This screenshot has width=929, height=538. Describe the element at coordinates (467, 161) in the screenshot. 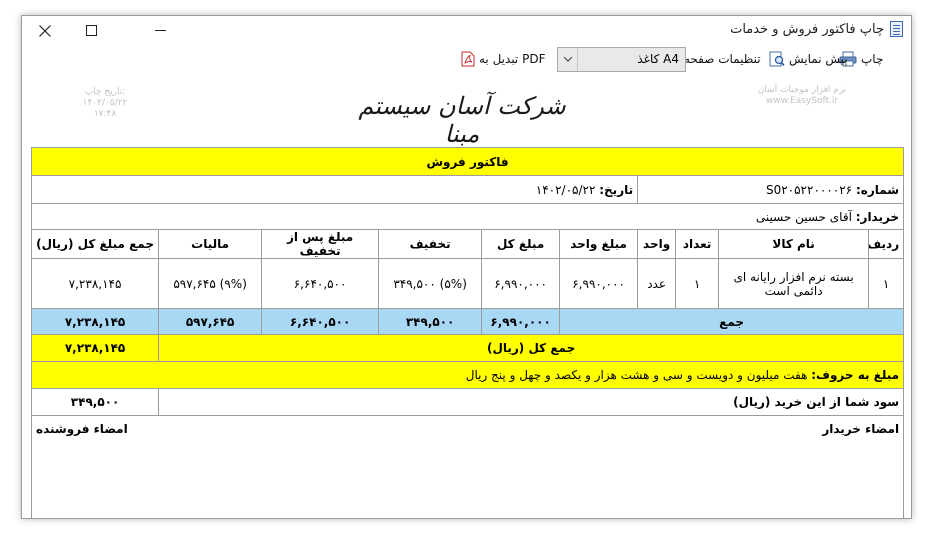

I see `invoice-title: فاکتور فروش` at that location.